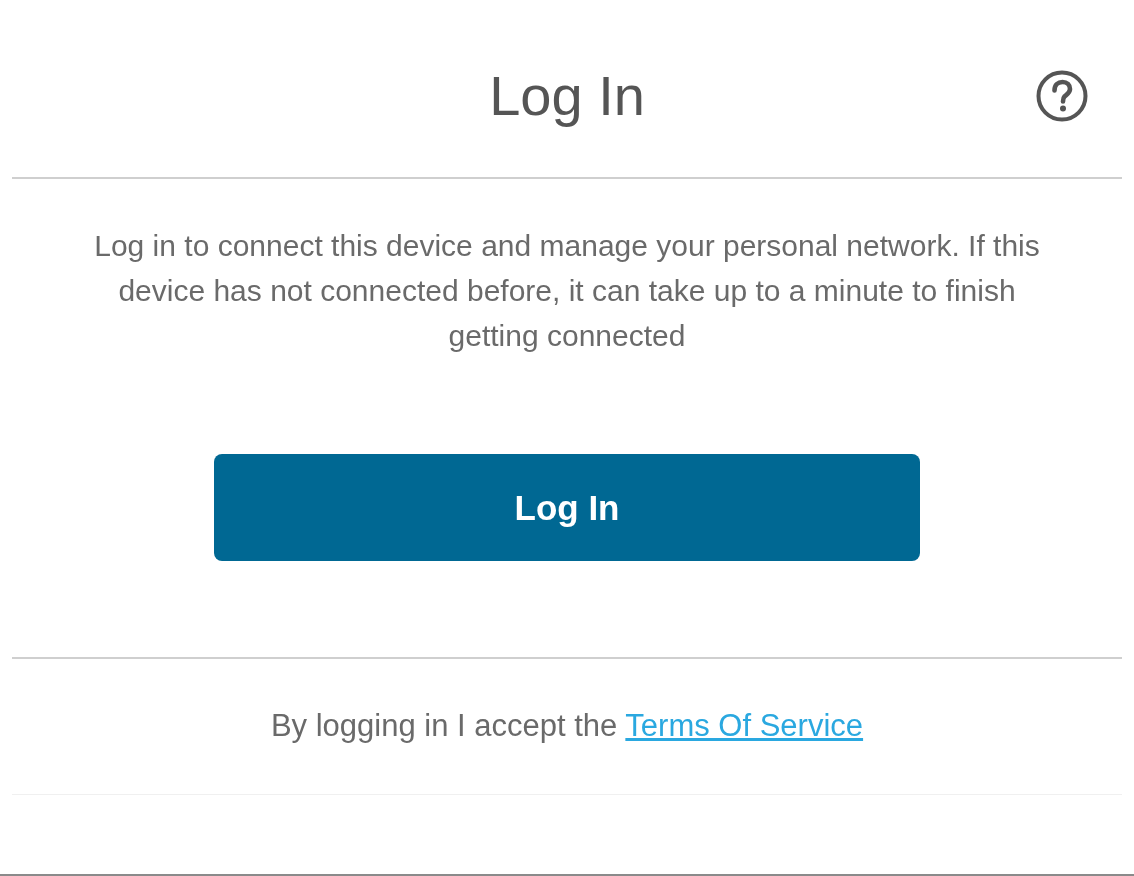  Describe the element at coordinates (567, 291) in the screenshot. I see `login-message: Log in to connect this device and manage your personal network. If this device has not connected before, it can take up to a minute to finish getting connected` at that location.